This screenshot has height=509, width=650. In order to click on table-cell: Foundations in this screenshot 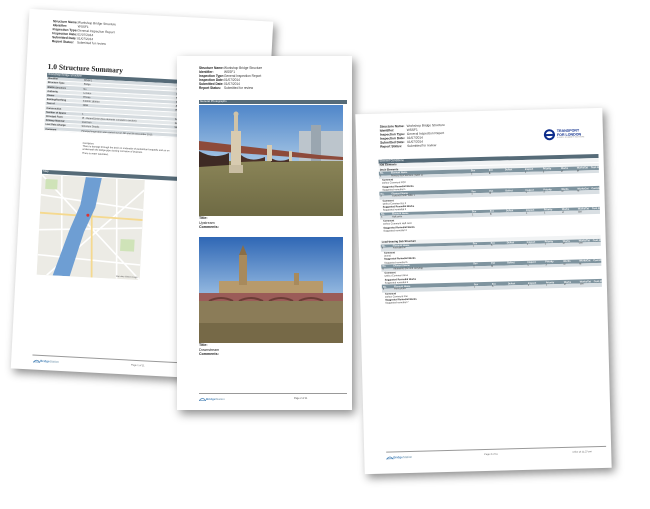, I will do `click(399, 248)`.